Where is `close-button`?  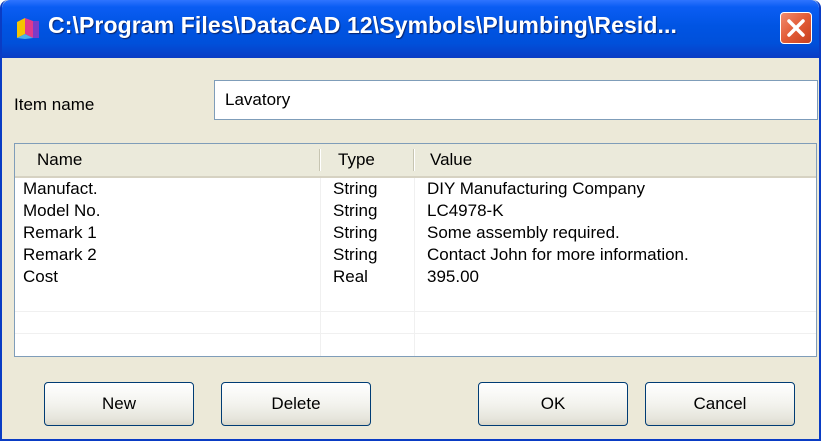 close-button is located at coordinates (796, 28).